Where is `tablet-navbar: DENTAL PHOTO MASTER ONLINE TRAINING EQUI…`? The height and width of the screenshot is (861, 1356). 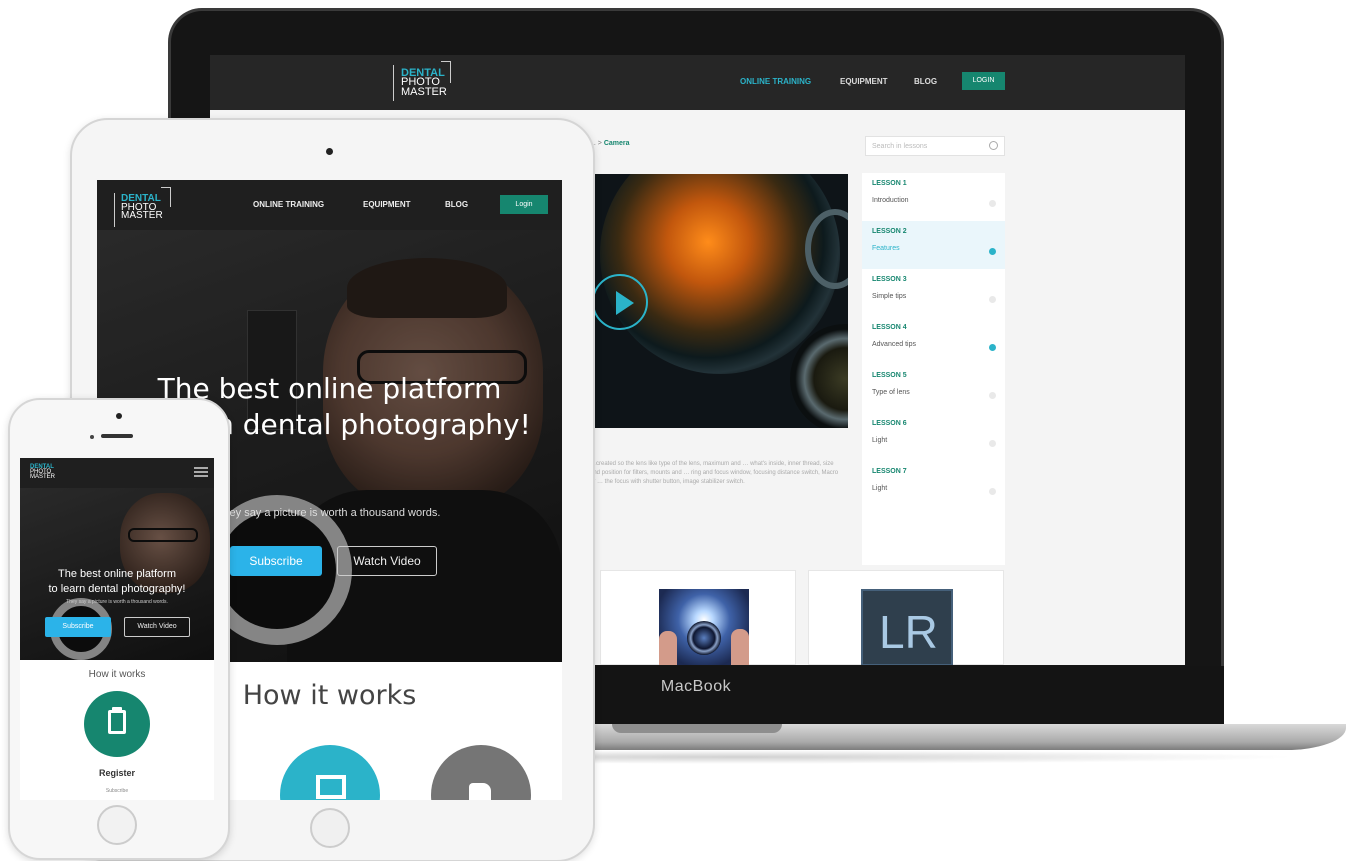 tablet-navbar: DENTAL PHOTO MASTER ONLINE TRAINING EQUI… is located at coordinates (329, 205).